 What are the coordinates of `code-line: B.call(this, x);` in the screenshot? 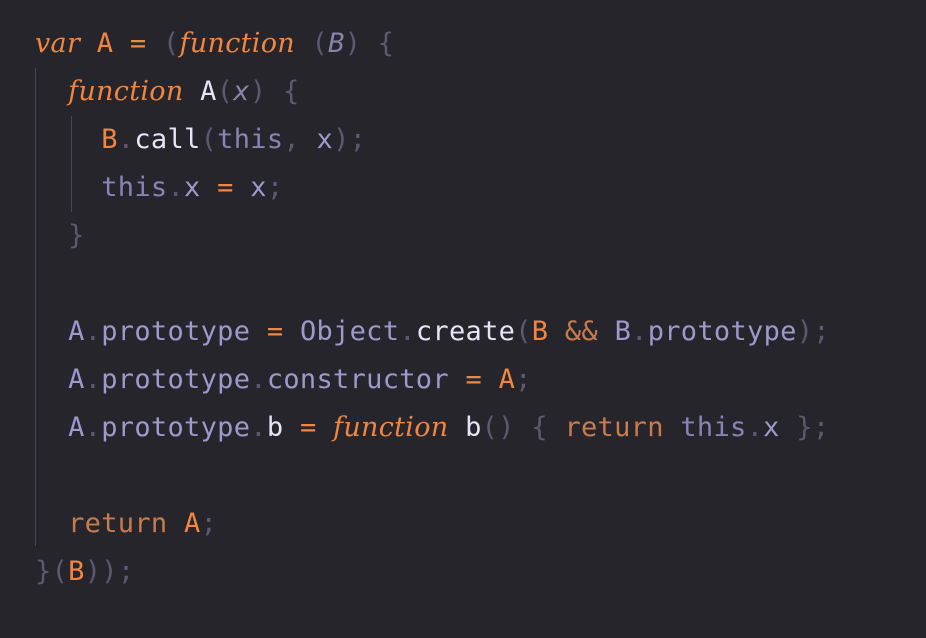 It's located at (200, 140).